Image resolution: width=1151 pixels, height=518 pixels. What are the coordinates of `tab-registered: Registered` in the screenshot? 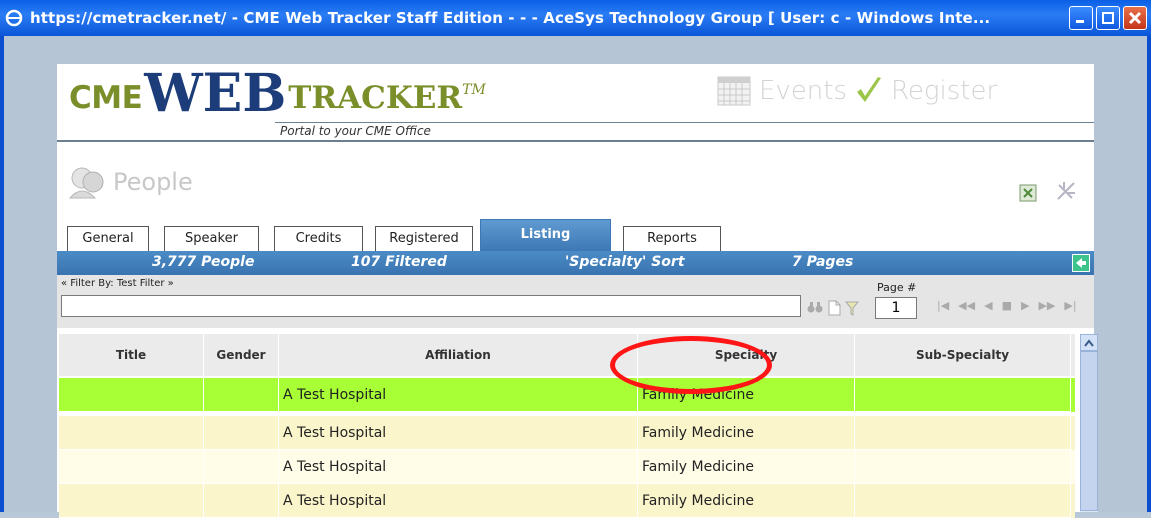 It's located at (424, 238).